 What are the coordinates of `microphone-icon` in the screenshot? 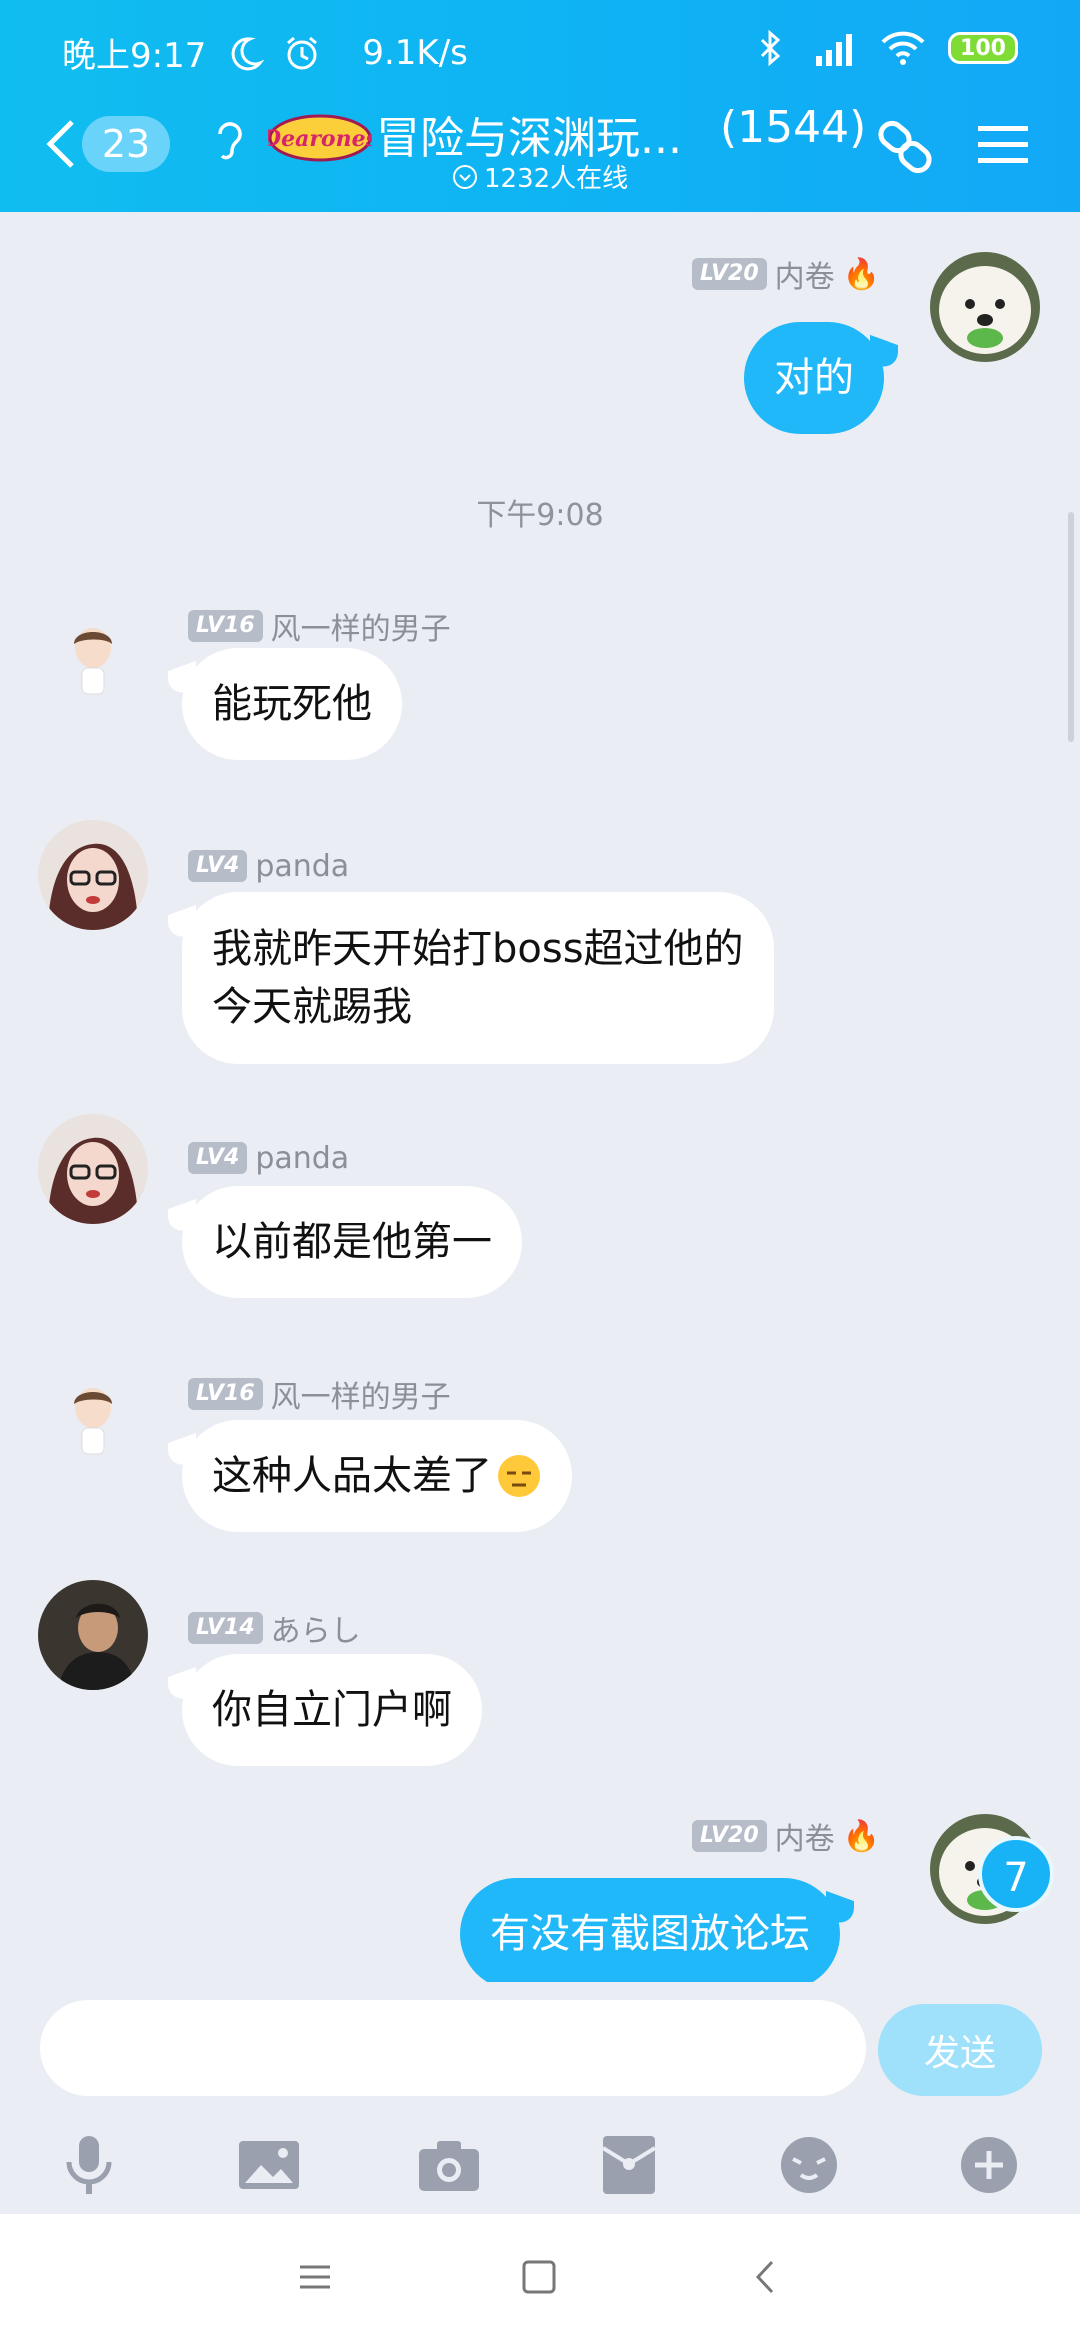 It's located at (89, 2165).